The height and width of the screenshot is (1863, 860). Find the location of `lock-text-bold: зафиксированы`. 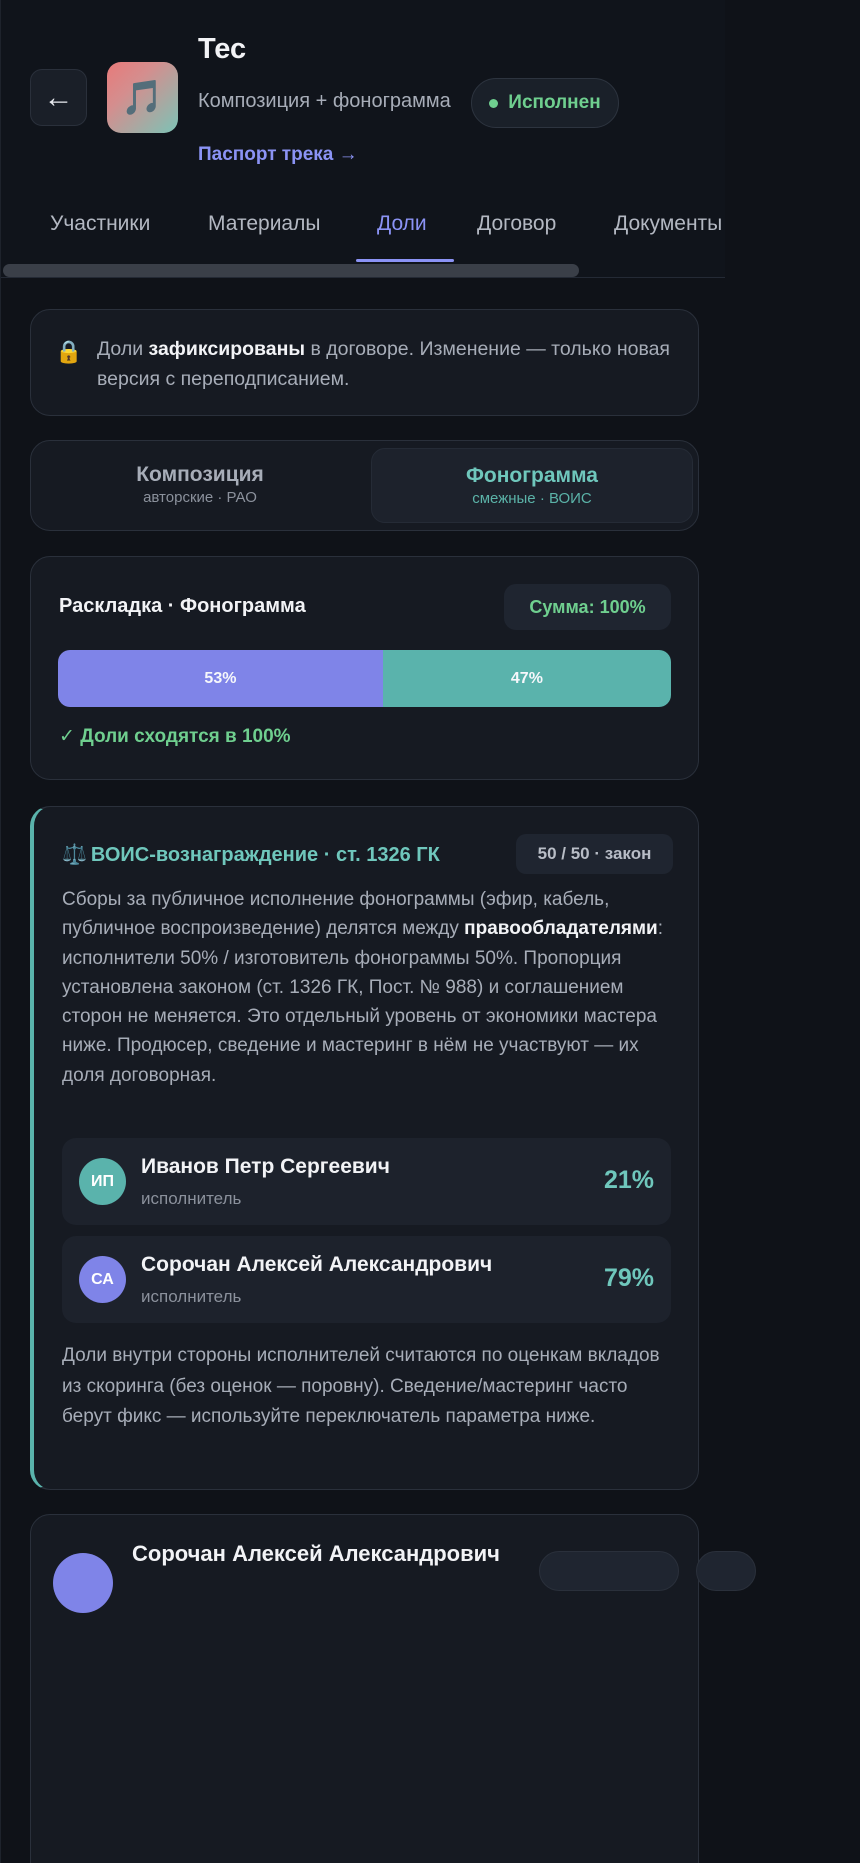

lock-text-bold: зафиксированы is located at coordinates (227, 349).